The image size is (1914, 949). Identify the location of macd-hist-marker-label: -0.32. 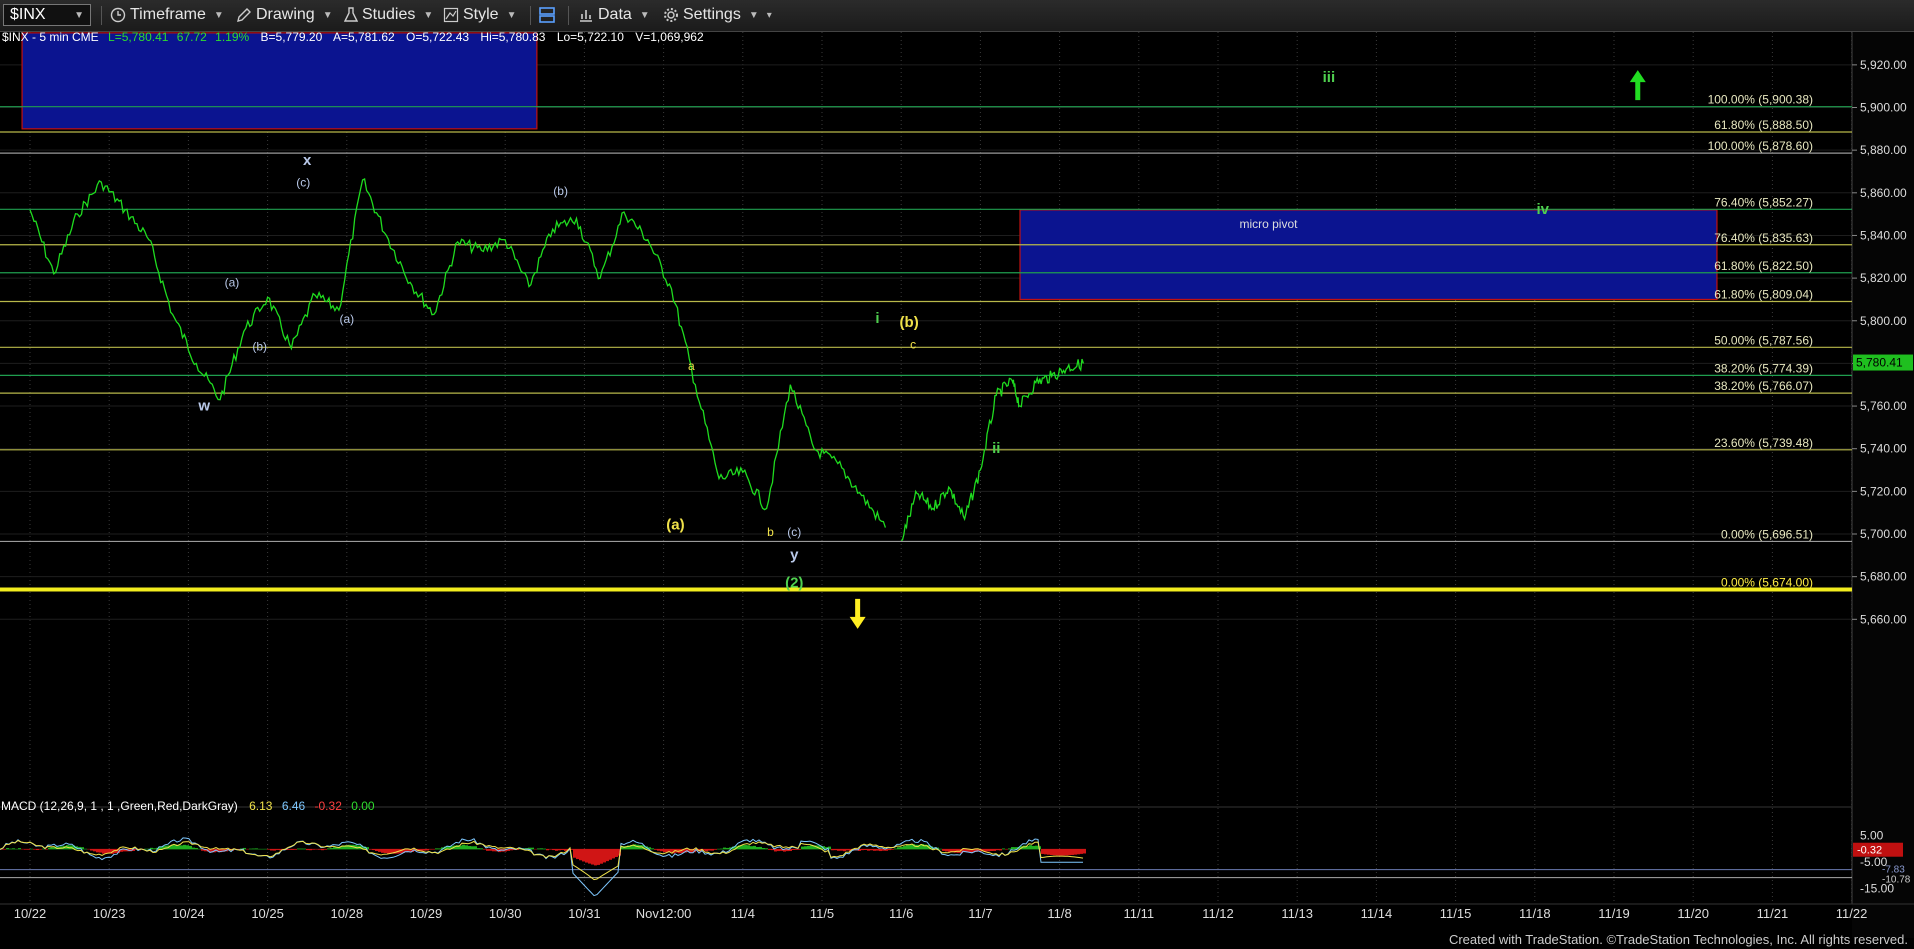
(1869, 851).